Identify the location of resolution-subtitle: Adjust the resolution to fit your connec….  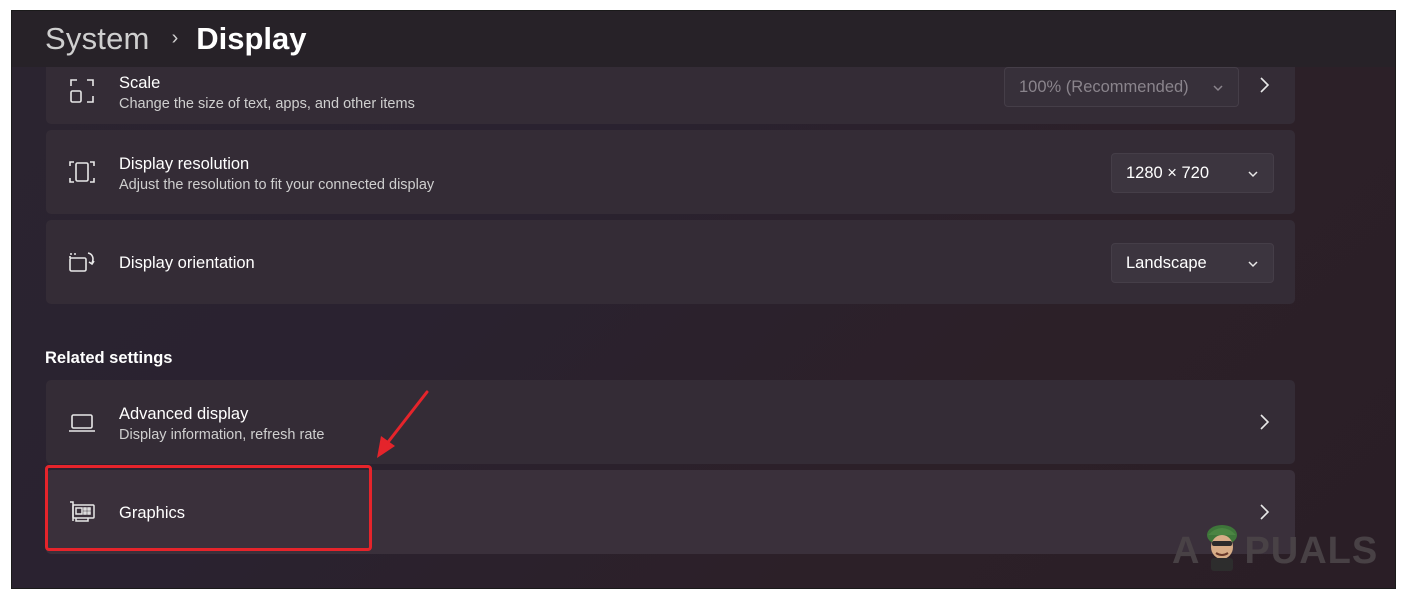
(277, 185).